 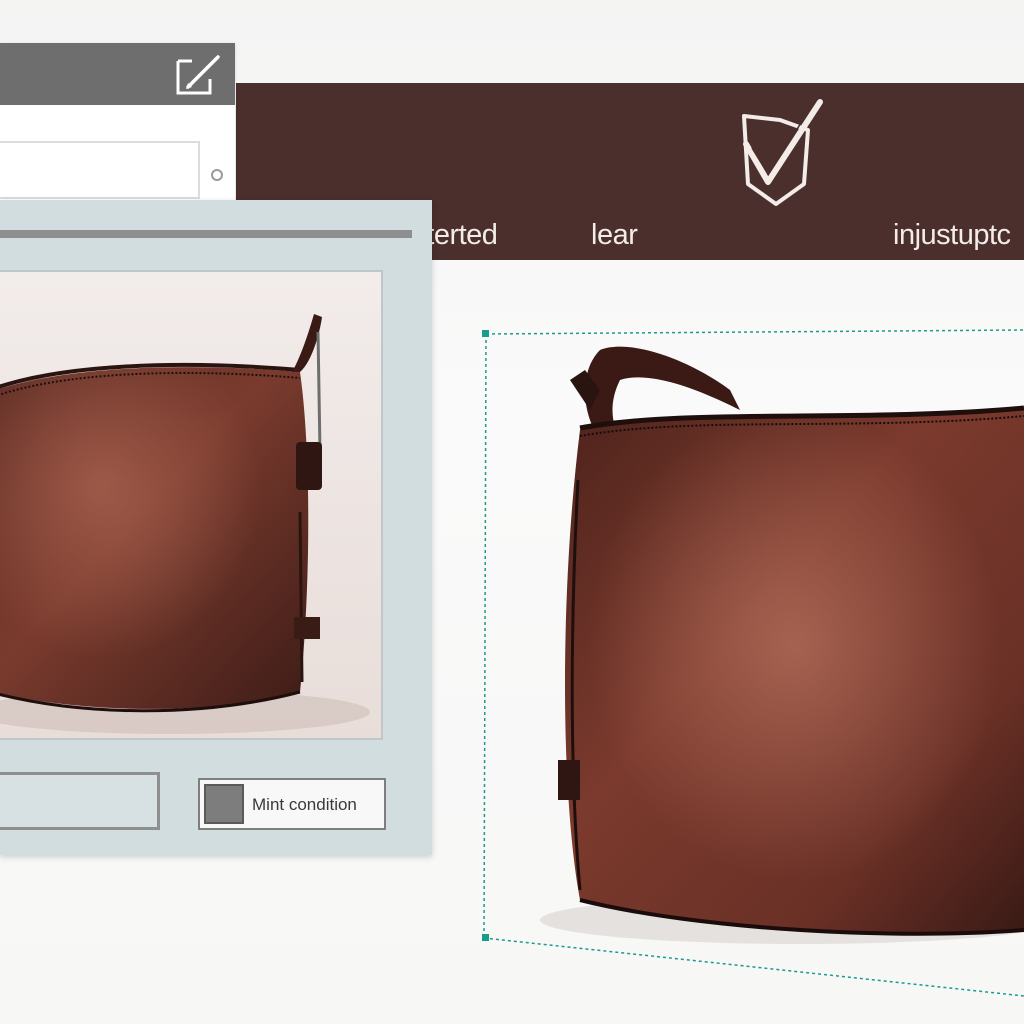 I want to click on toolbar-item-lear: lear, so click(x=614, y=235).